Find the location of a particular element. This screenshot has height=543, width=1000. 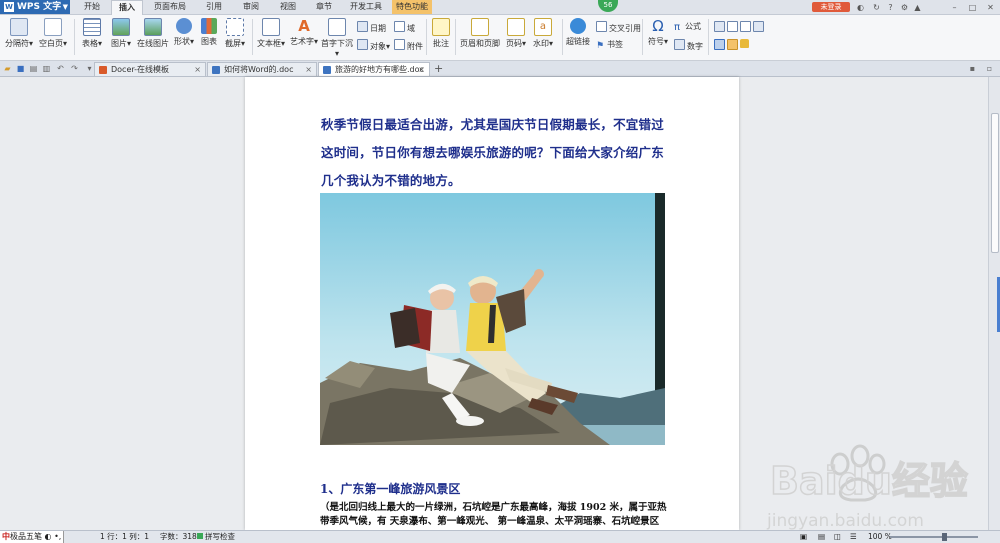

online-picture-button: 在线图片 is located at coordinates (153, 33).